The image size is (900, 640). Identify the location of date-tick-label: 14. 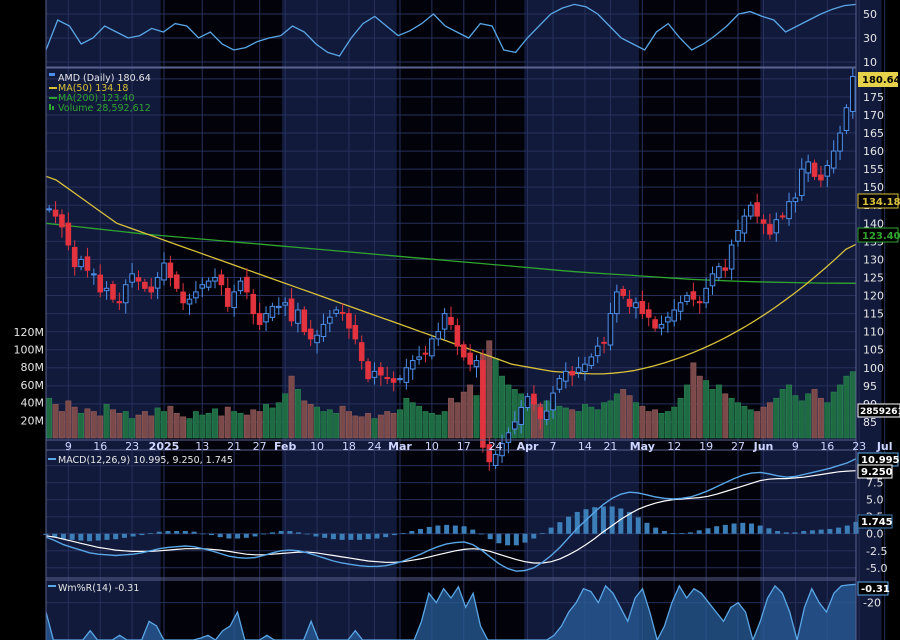
(585, 446).